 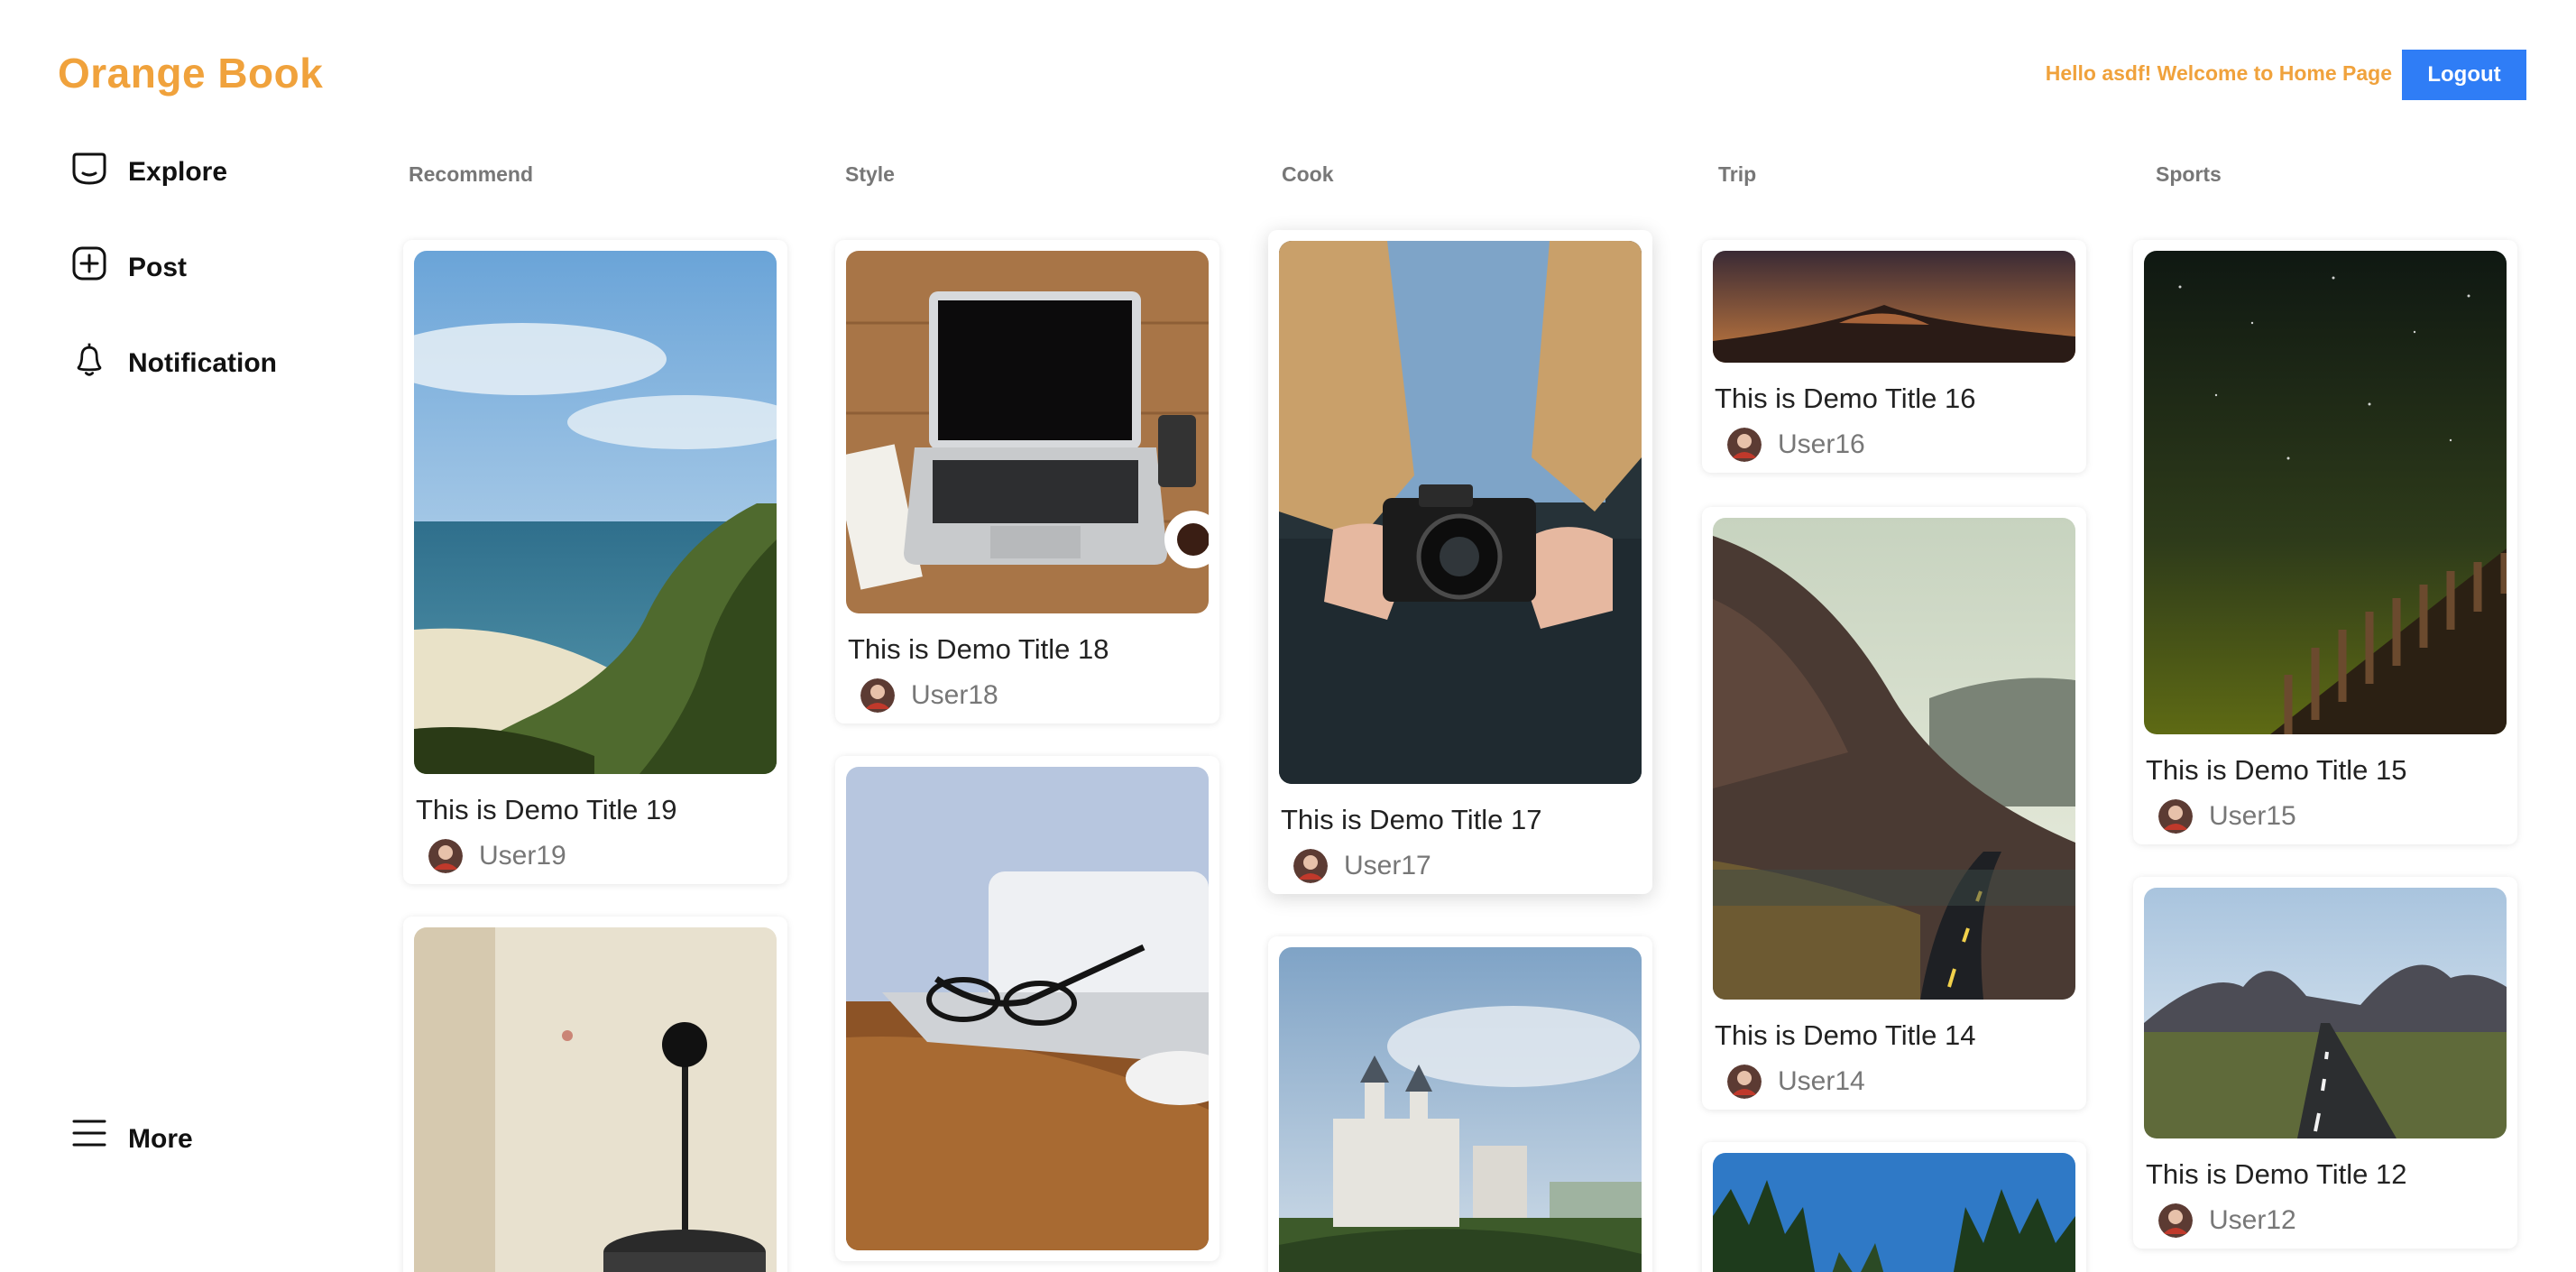 I want to click on nav-post: Post, so click(x=129, y=263).